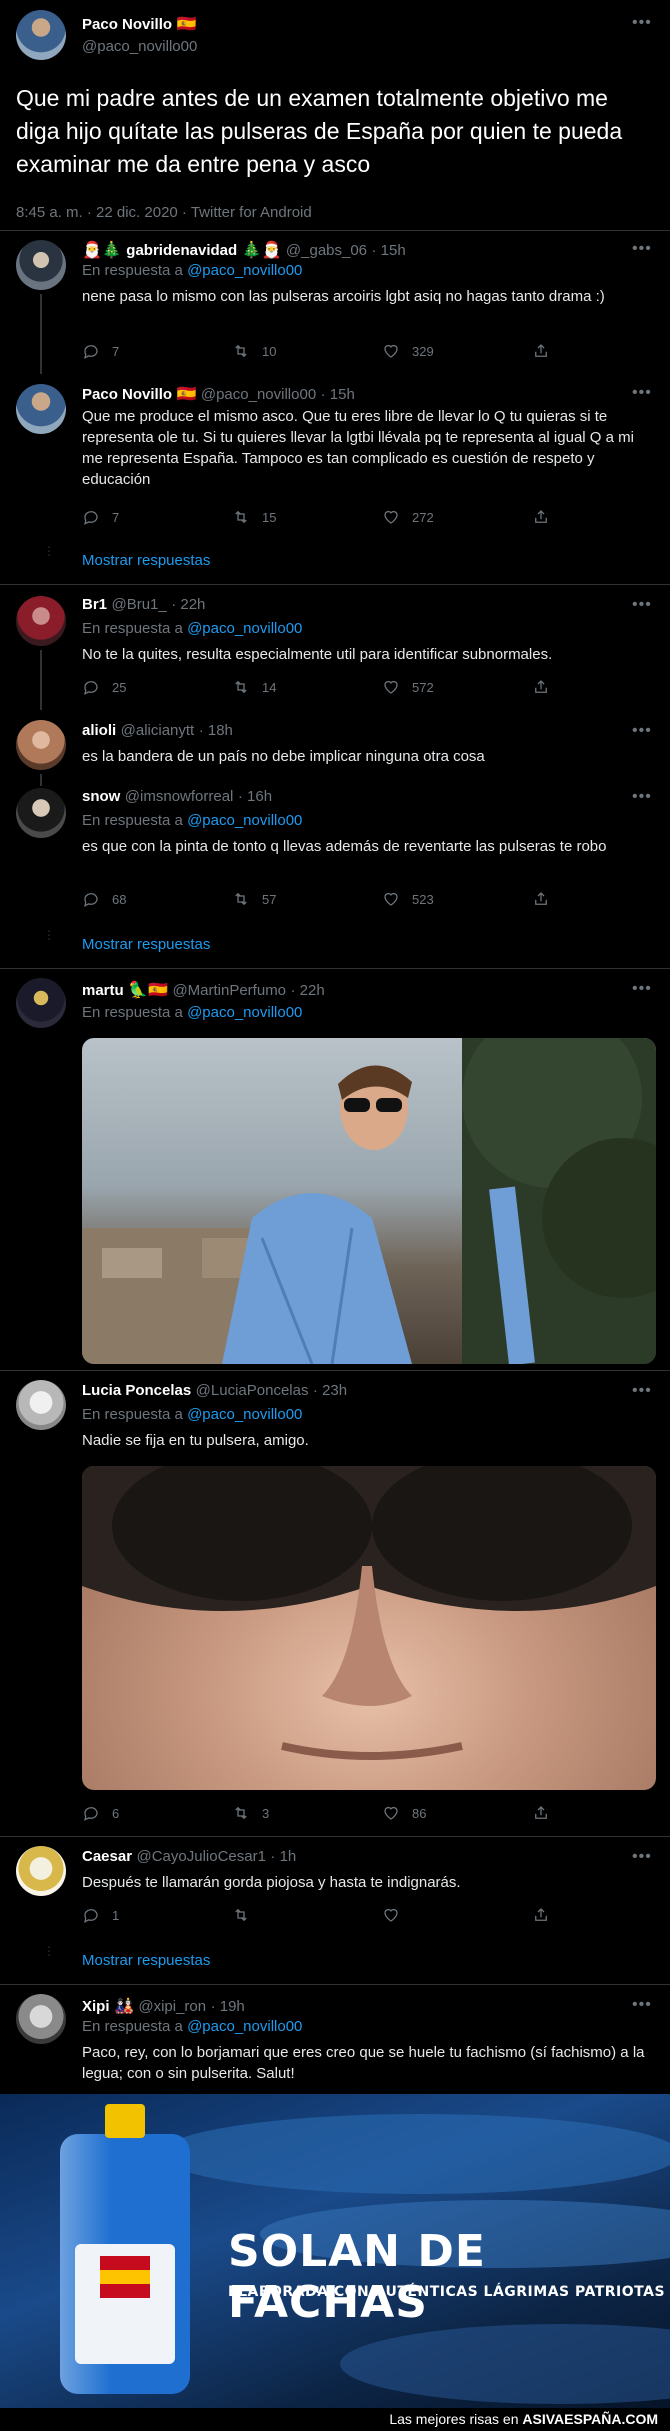  I want to click on reply-count: 7, so click(116, 351).